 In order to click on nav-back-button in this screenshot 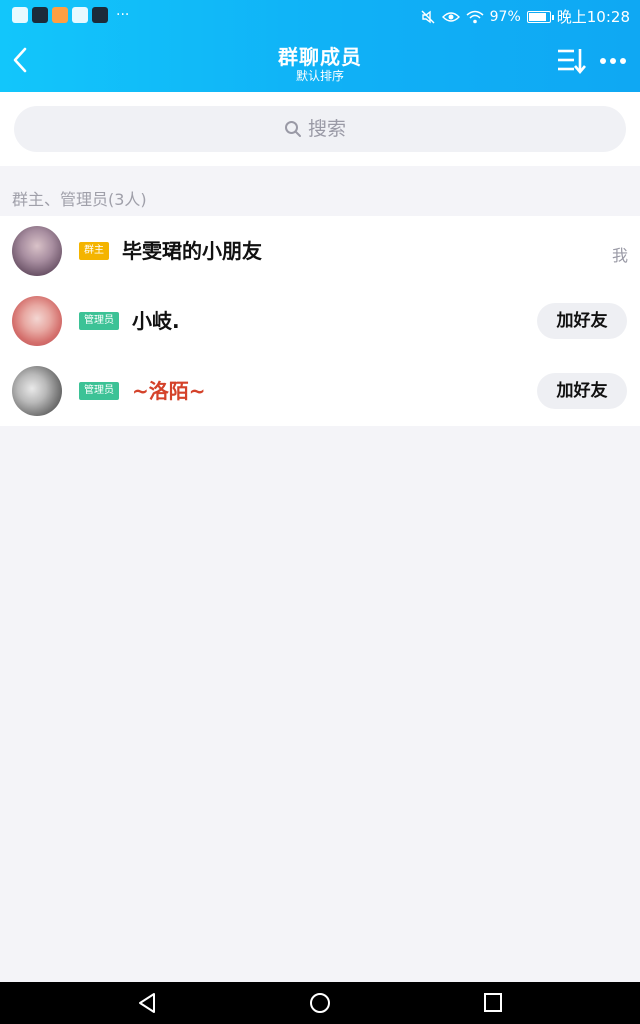, I will do `click(147, 1003)`.